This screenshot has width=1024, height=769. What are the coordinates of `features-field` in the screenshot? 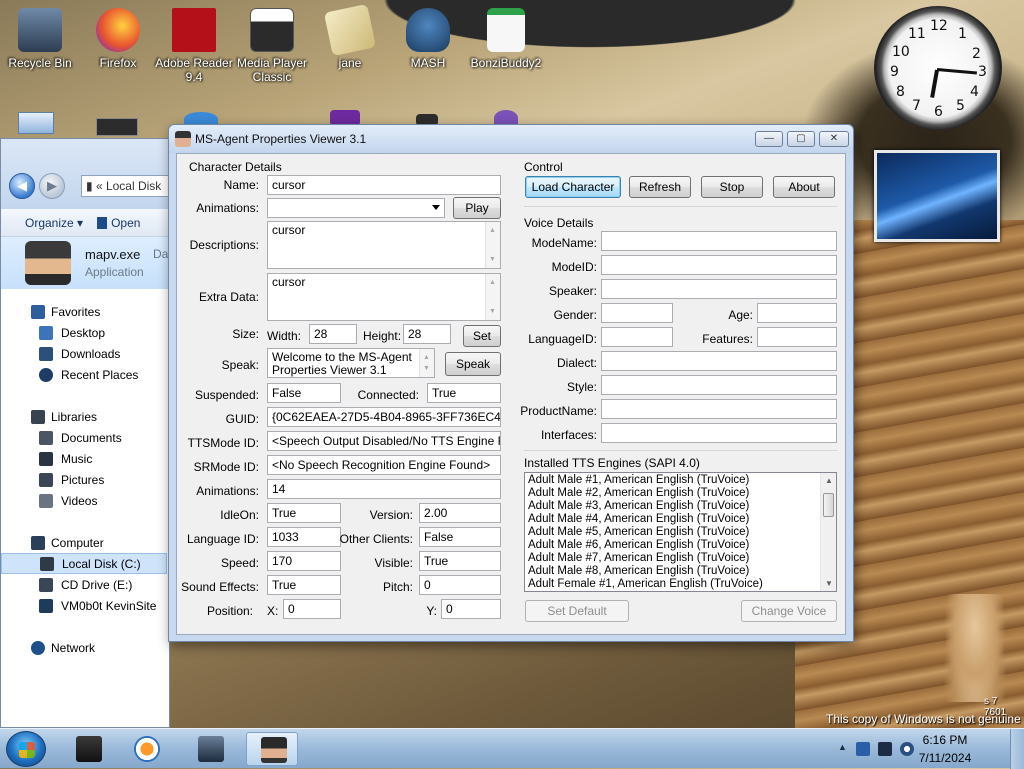 It's located at (797, 337).